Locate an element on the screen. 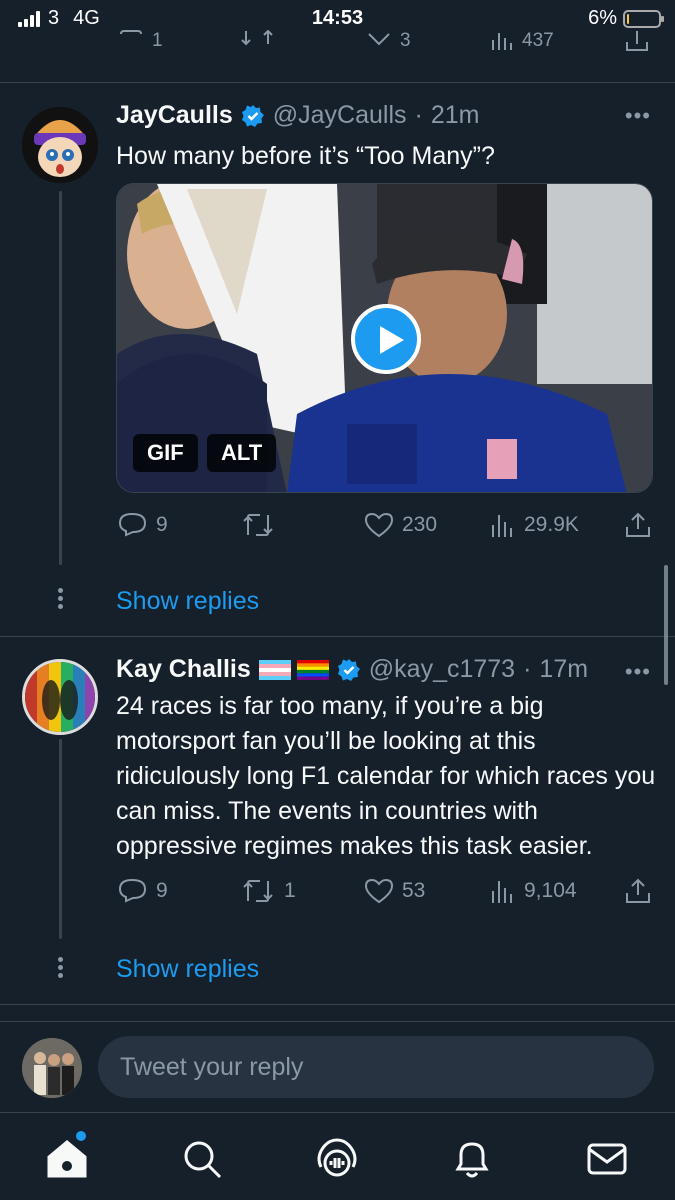 The image size is (675, 1200). display-name: Kay Challis is located at coordinates (183, 669).